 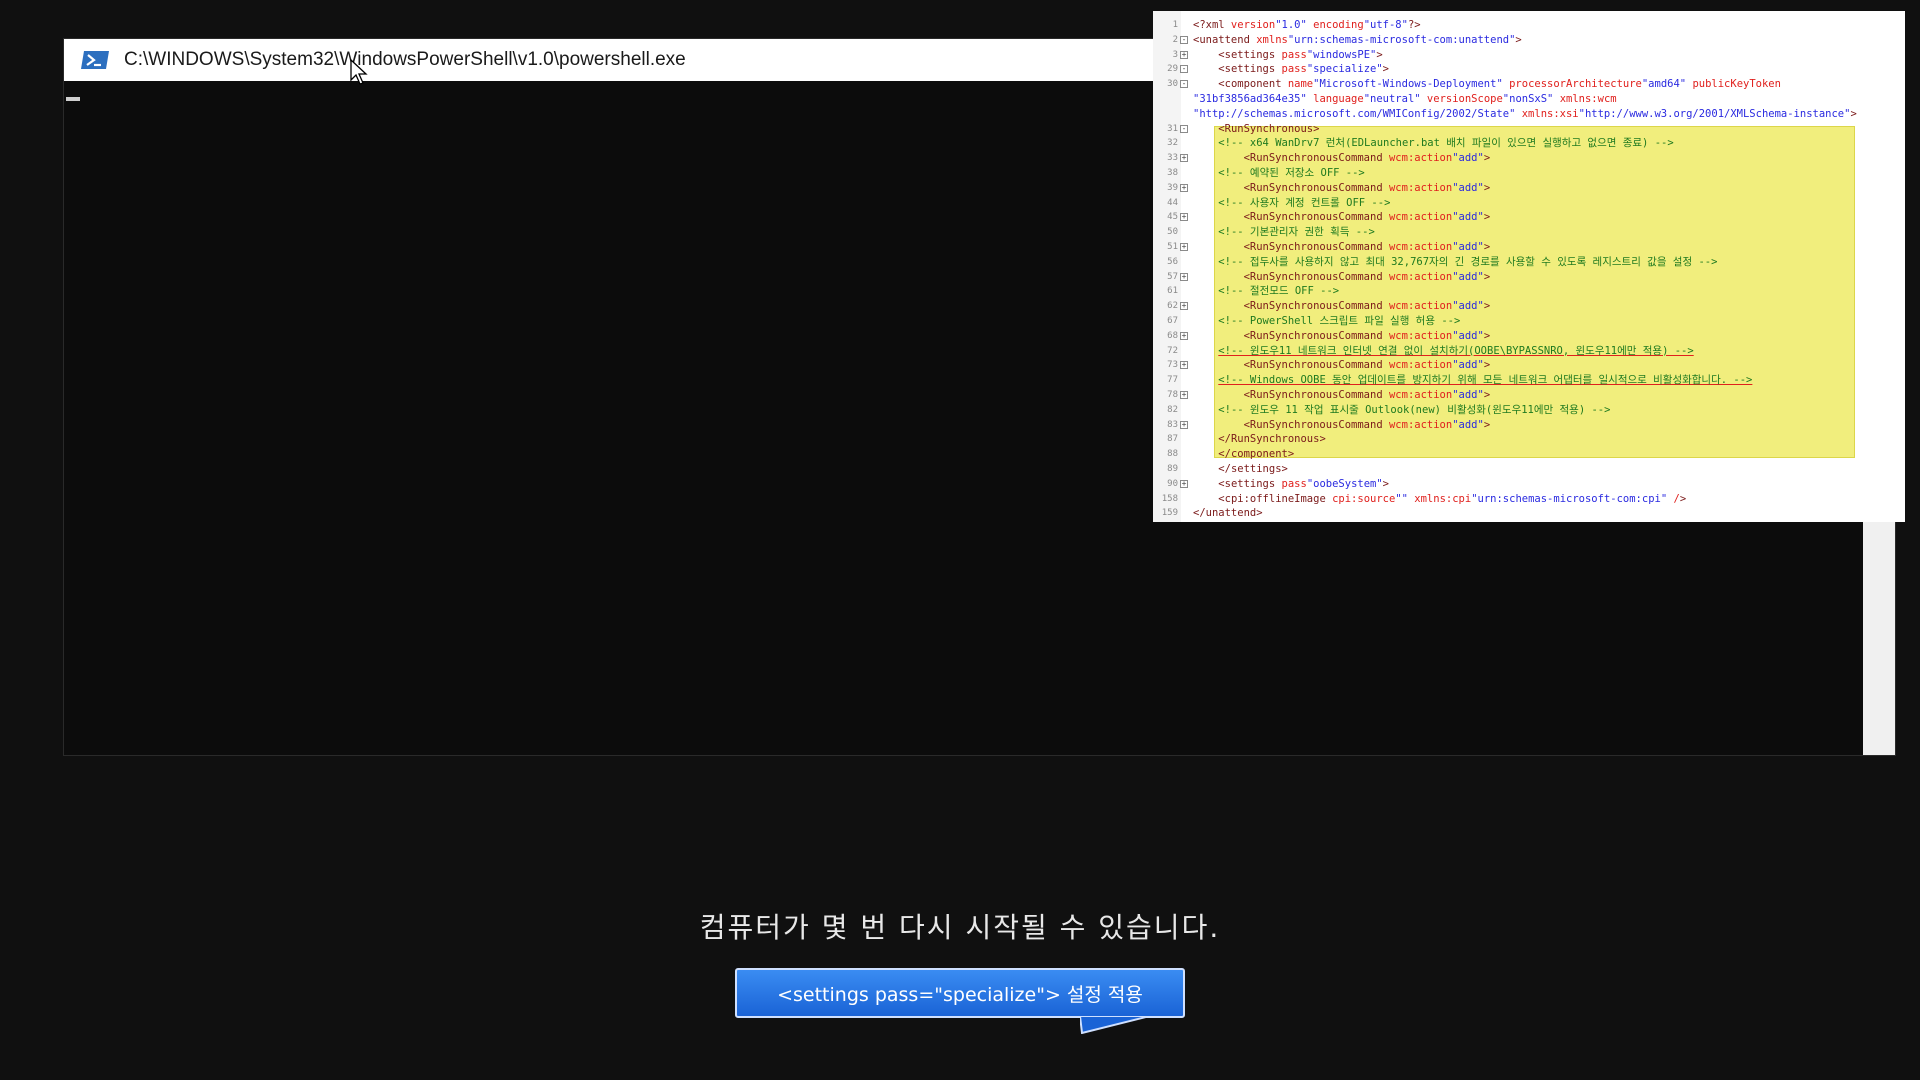 I want to click on line-number: 33, so click(x=1172, y=158).